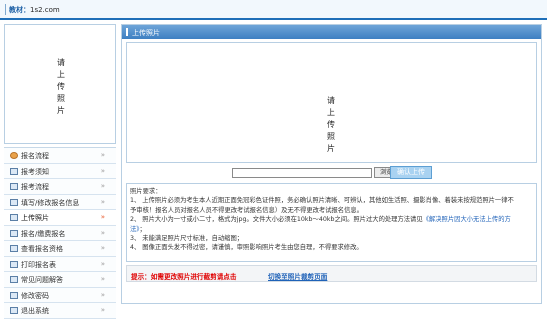 Image resolution: width=547 pixels, height=329 pixels. I want to click on sidebar-item-logout: 退出系统 », so click(60, 311).